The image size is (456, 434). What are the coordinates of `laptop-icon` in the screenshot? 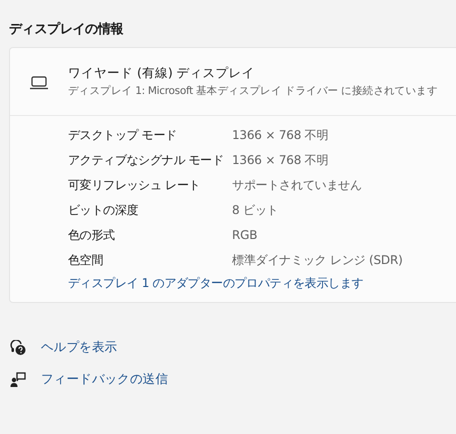 It's located at (39, 82).